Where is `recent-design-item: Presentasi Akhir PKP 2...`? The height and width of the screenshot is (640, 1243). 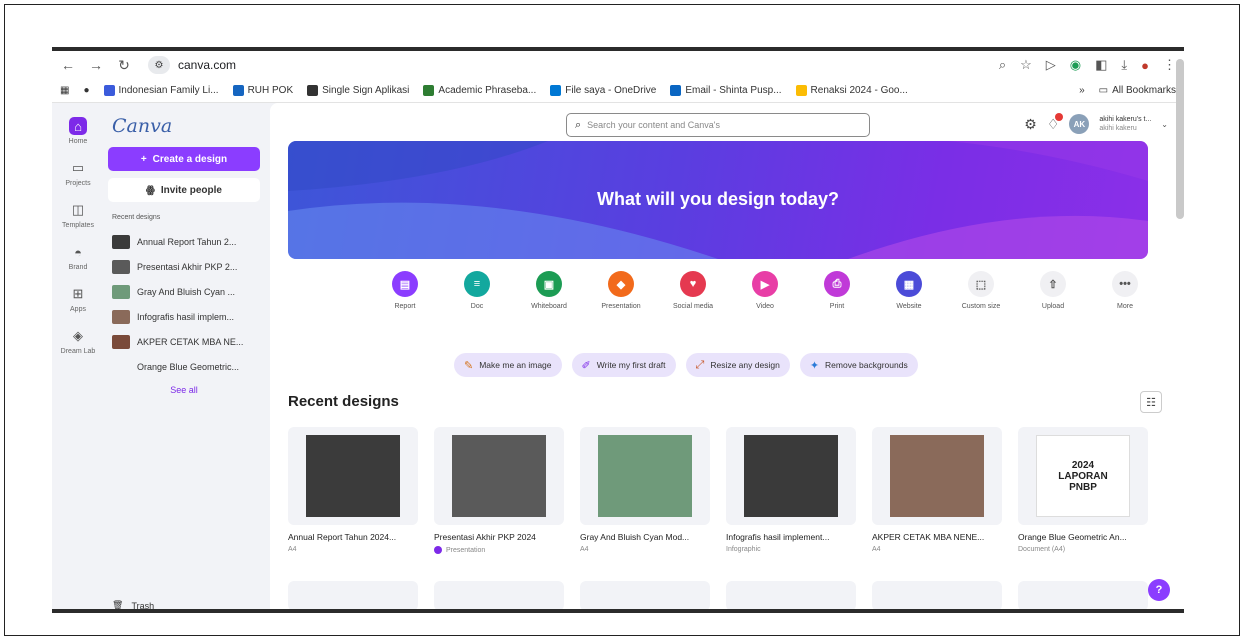
recent-design-item: Presentasi Akhir PKP 2... is located at coordinates (184, 266).